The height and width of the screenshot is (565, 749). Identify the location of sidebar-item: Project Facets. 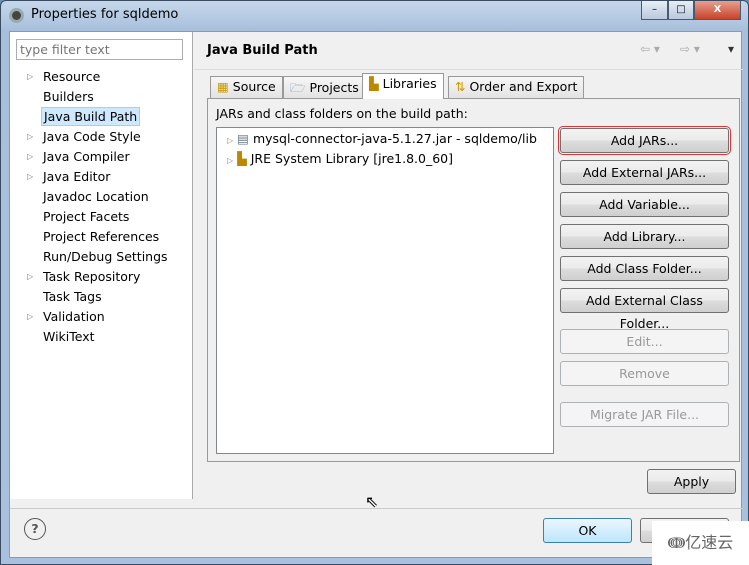
(86, 216).